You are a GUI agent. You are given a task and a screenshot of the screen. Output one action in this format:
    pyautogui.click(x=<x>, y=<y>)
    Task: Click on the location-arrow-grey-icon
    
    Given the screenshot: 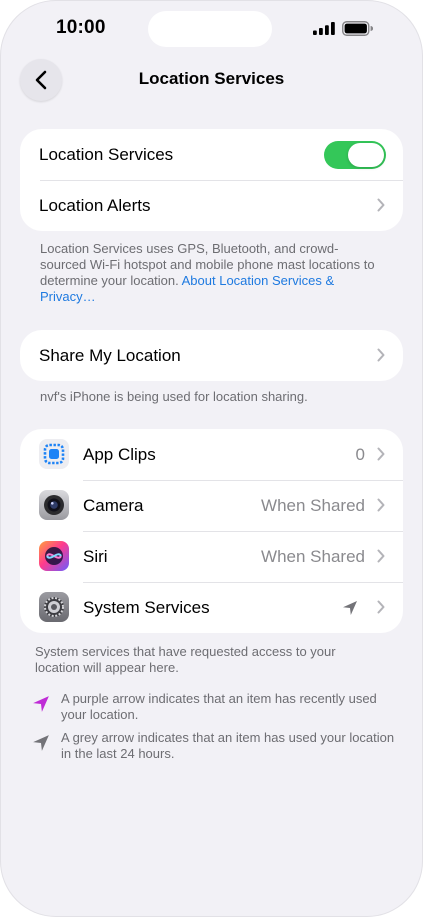 What is the action you would take?
    pyautogui.click(x=350, y=608)
    